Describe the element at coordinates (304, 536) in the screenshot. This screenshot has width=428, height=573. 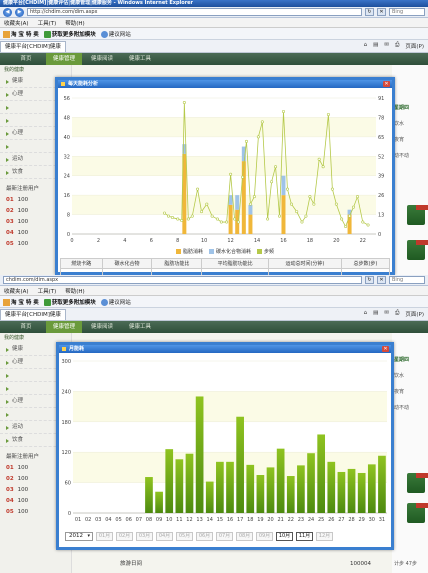
I see `month-button: 11月` at that location.